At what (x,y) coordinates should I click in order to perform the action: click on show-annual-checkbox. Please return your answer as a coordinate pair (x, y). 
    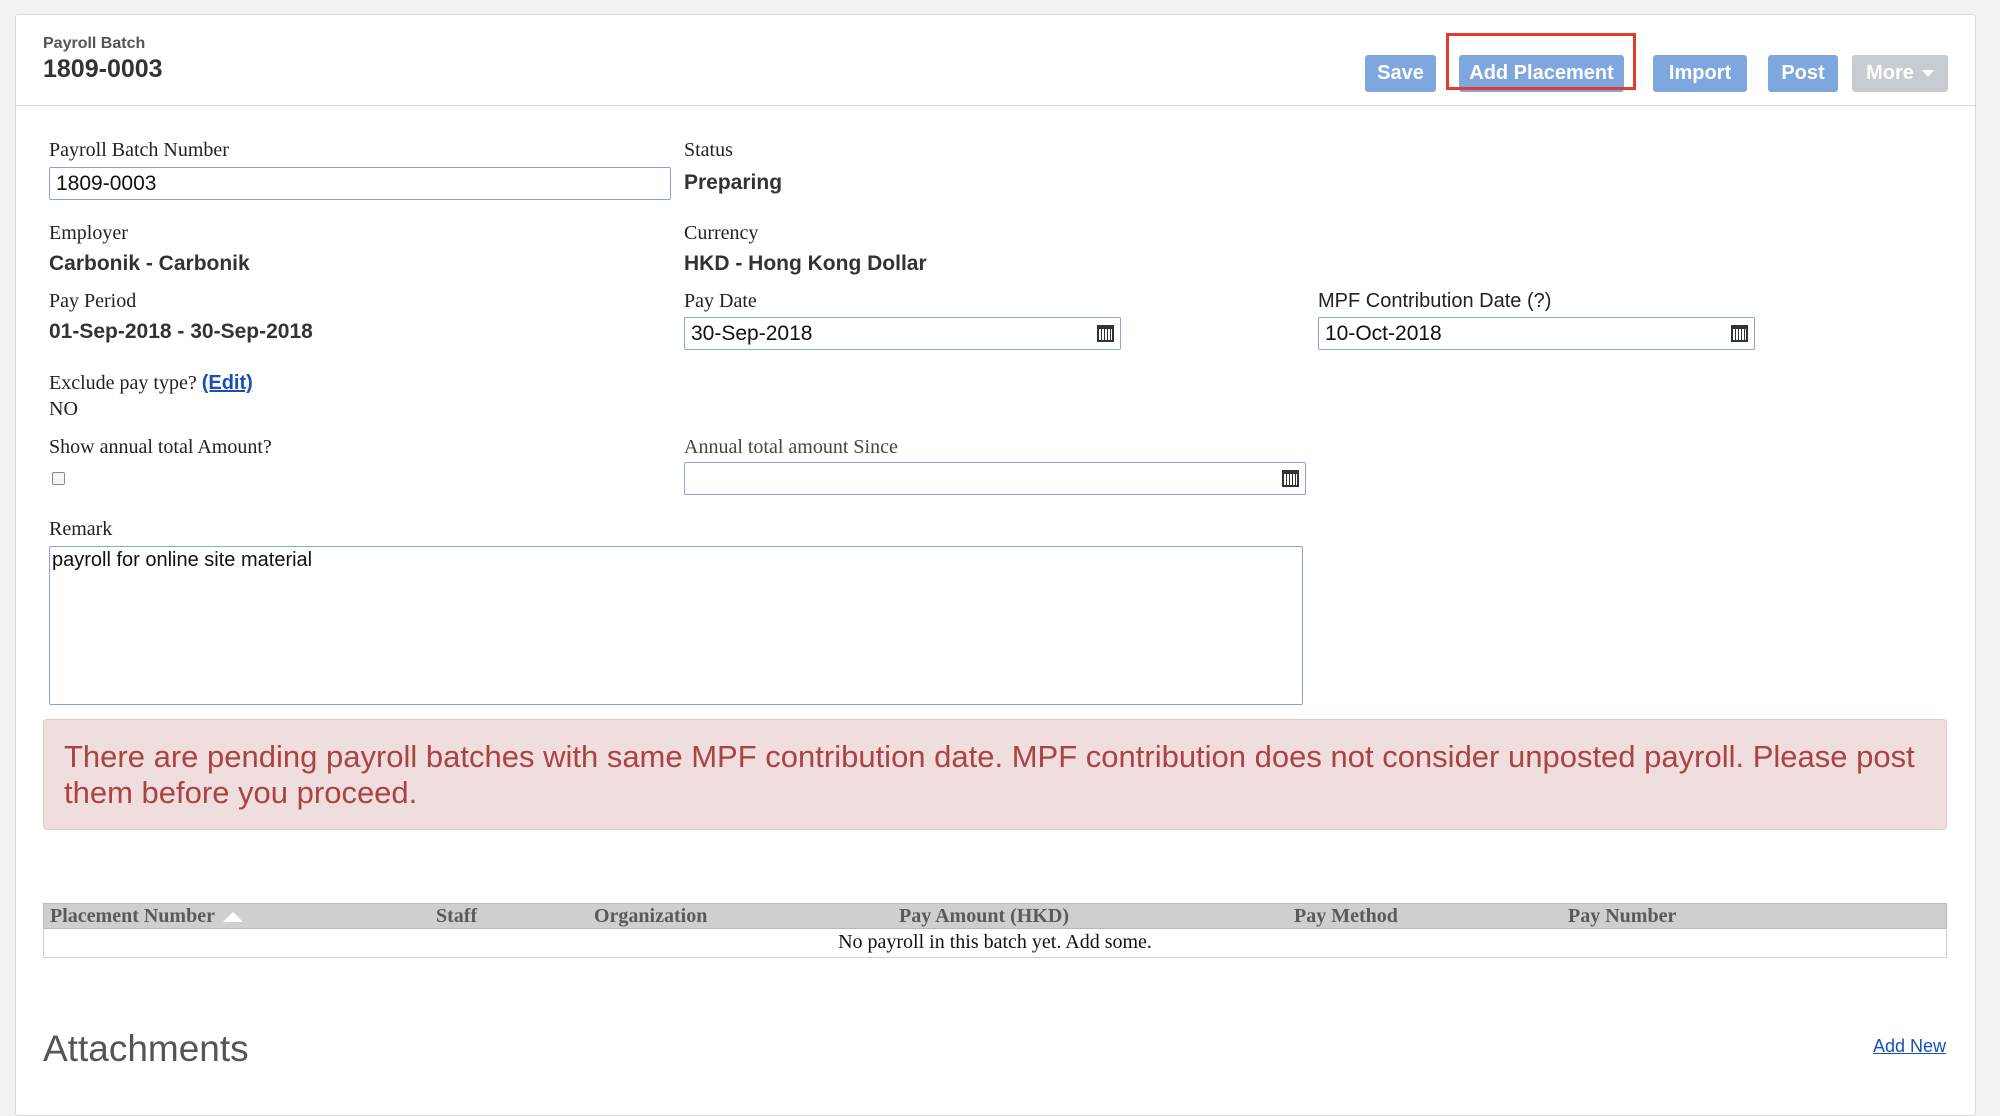
    Looking at the image, I should click on (58, 478).